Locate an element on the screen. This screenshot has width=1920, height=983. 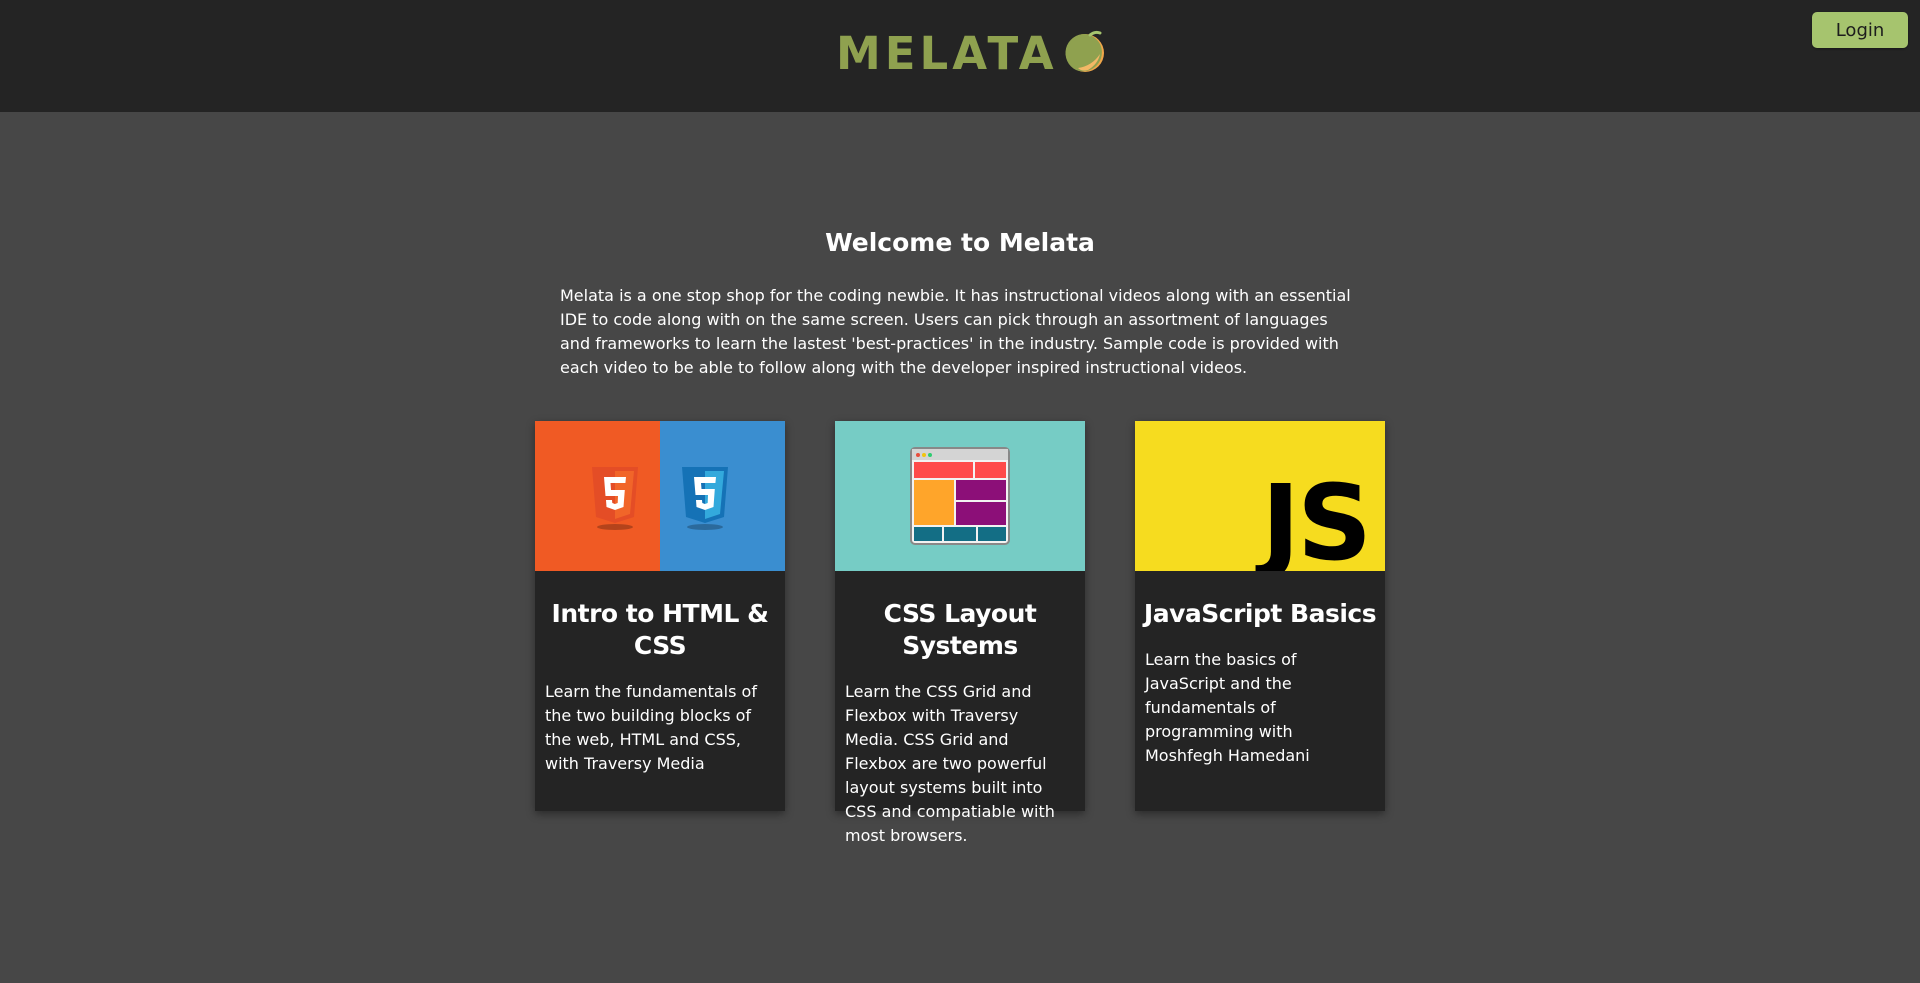
css-layout-thumbnail is located at coordinates (960, 496).